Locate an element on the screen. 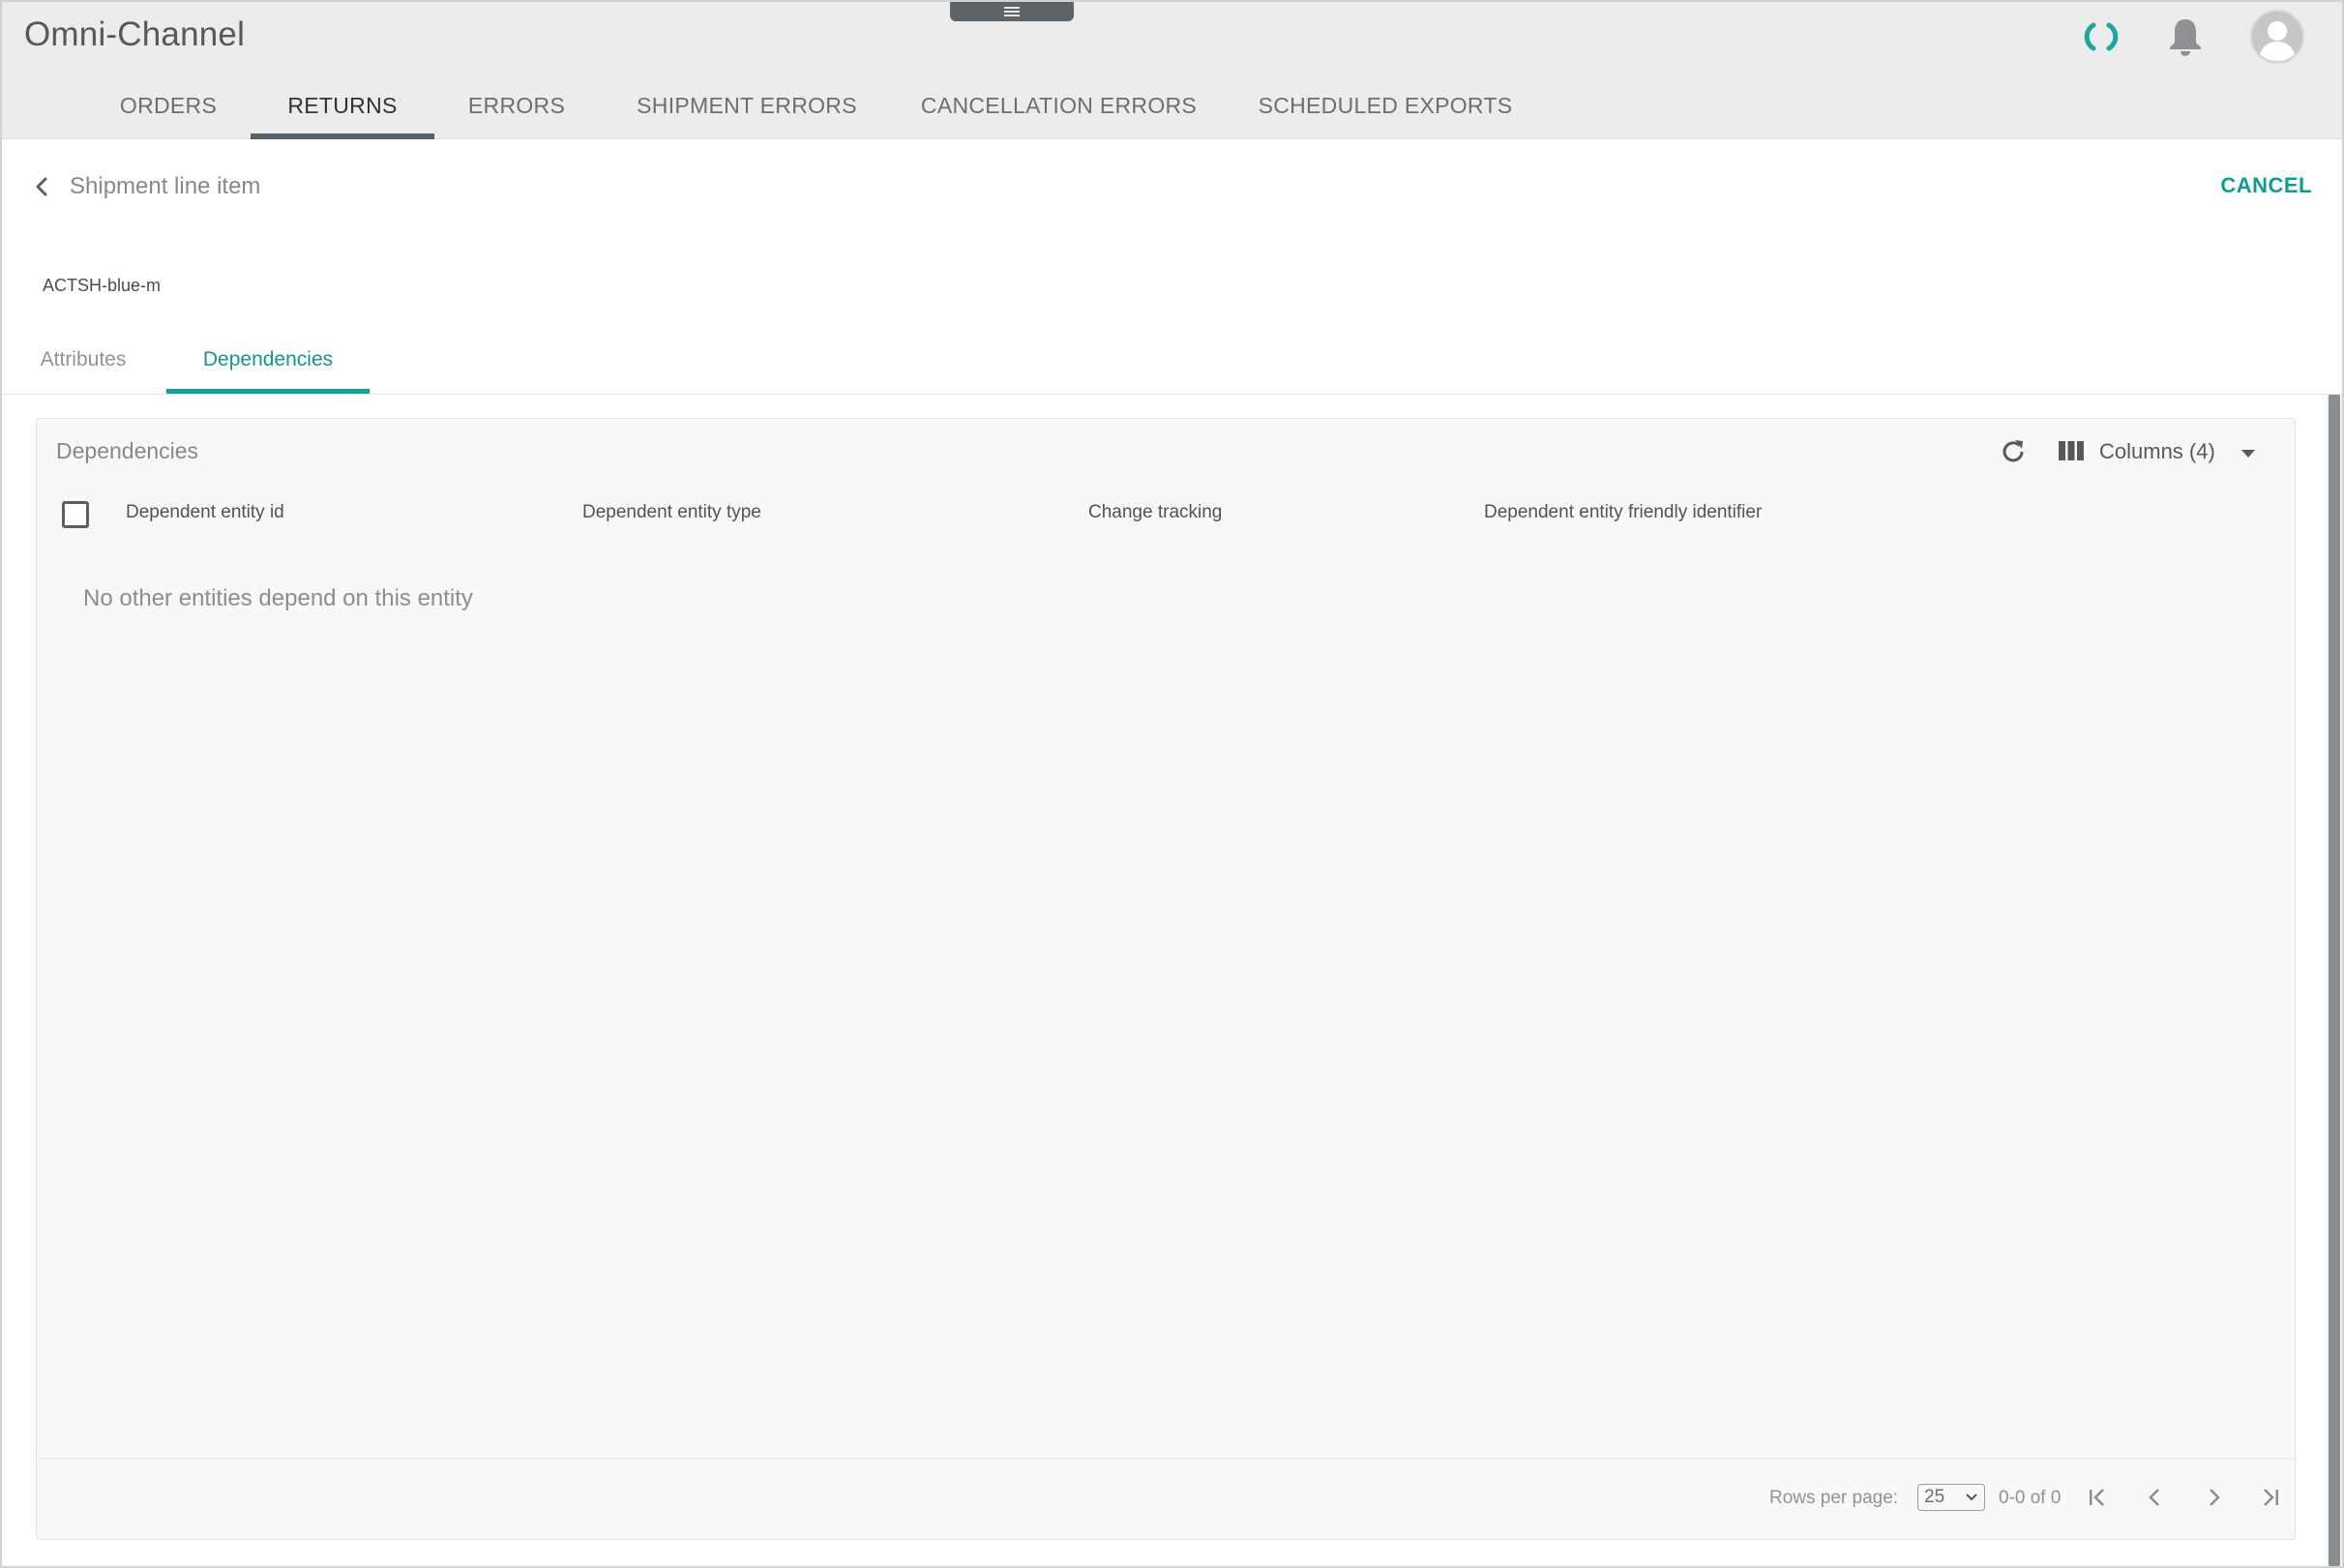  page-title: Shipment line item is located at coordinates (165, 186).